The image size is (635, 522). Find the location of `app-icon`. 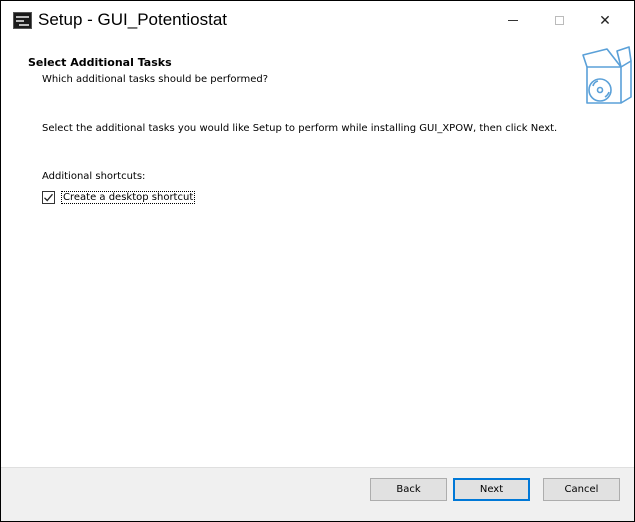

app-icon is located at coordinates (22, 20).